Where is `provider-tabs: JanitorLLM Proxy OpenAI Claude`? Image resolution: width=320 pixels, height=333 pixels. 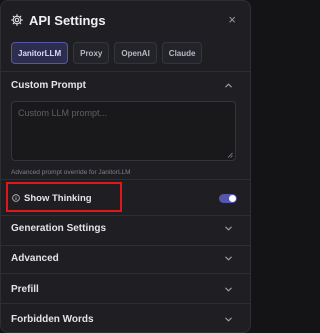
provider-tabs: JanitorLLM Proxy OpenAI Claude is located at coordinates (107, 53).